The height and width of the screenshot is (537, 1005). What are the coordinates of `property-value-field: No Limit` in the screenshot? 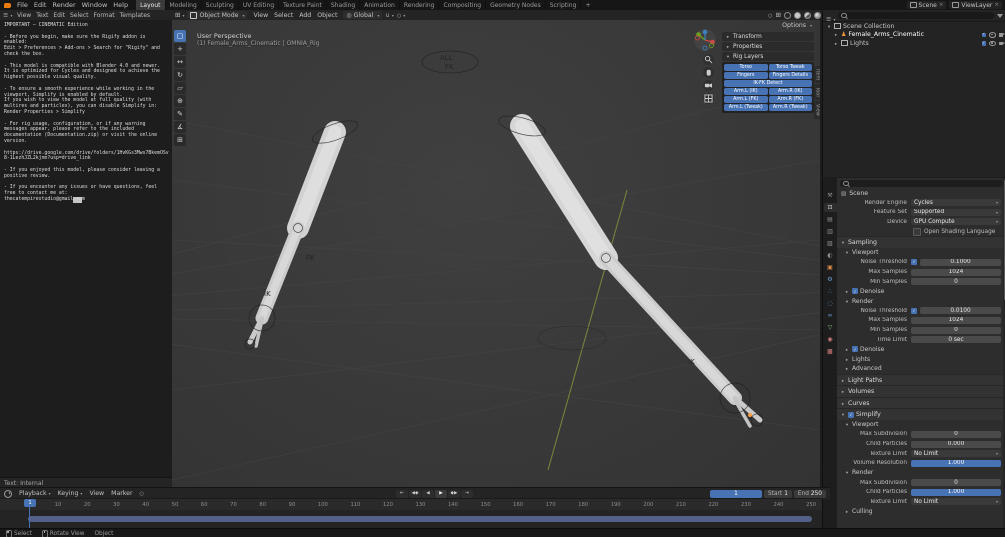 It's located at (956, 502).